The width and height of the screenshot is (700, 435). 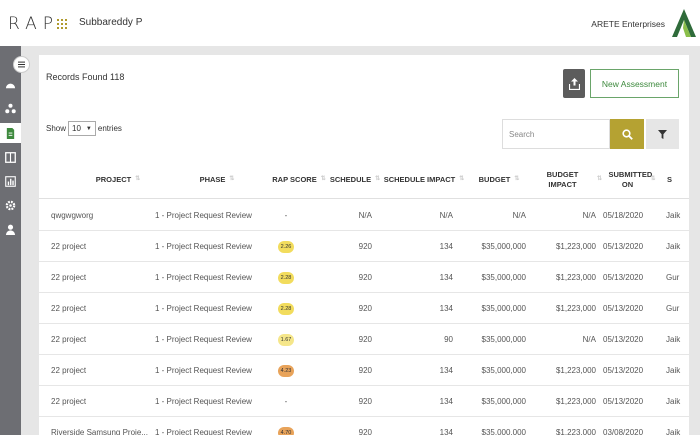 What do you see at coordinates (286, 430) in the screenshot?
I see `rap-score-badge: 4.70` at bounding box center [286, 430].